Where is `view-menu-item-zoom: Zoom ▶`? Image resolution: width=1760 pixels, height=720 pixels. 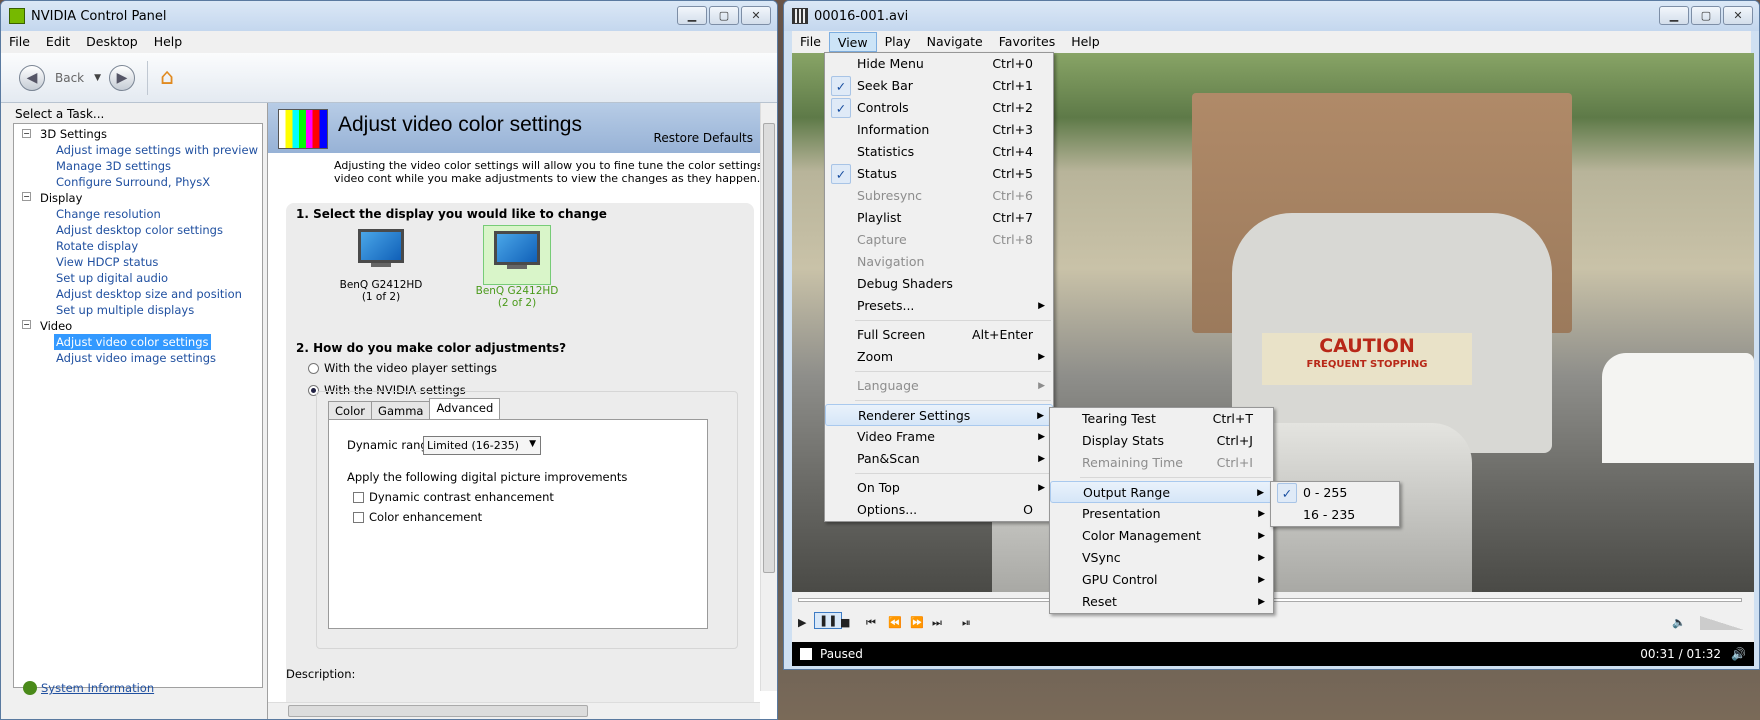
view-menu-item-zoom: Zoom ▶ is located at coordinates (939, 357).